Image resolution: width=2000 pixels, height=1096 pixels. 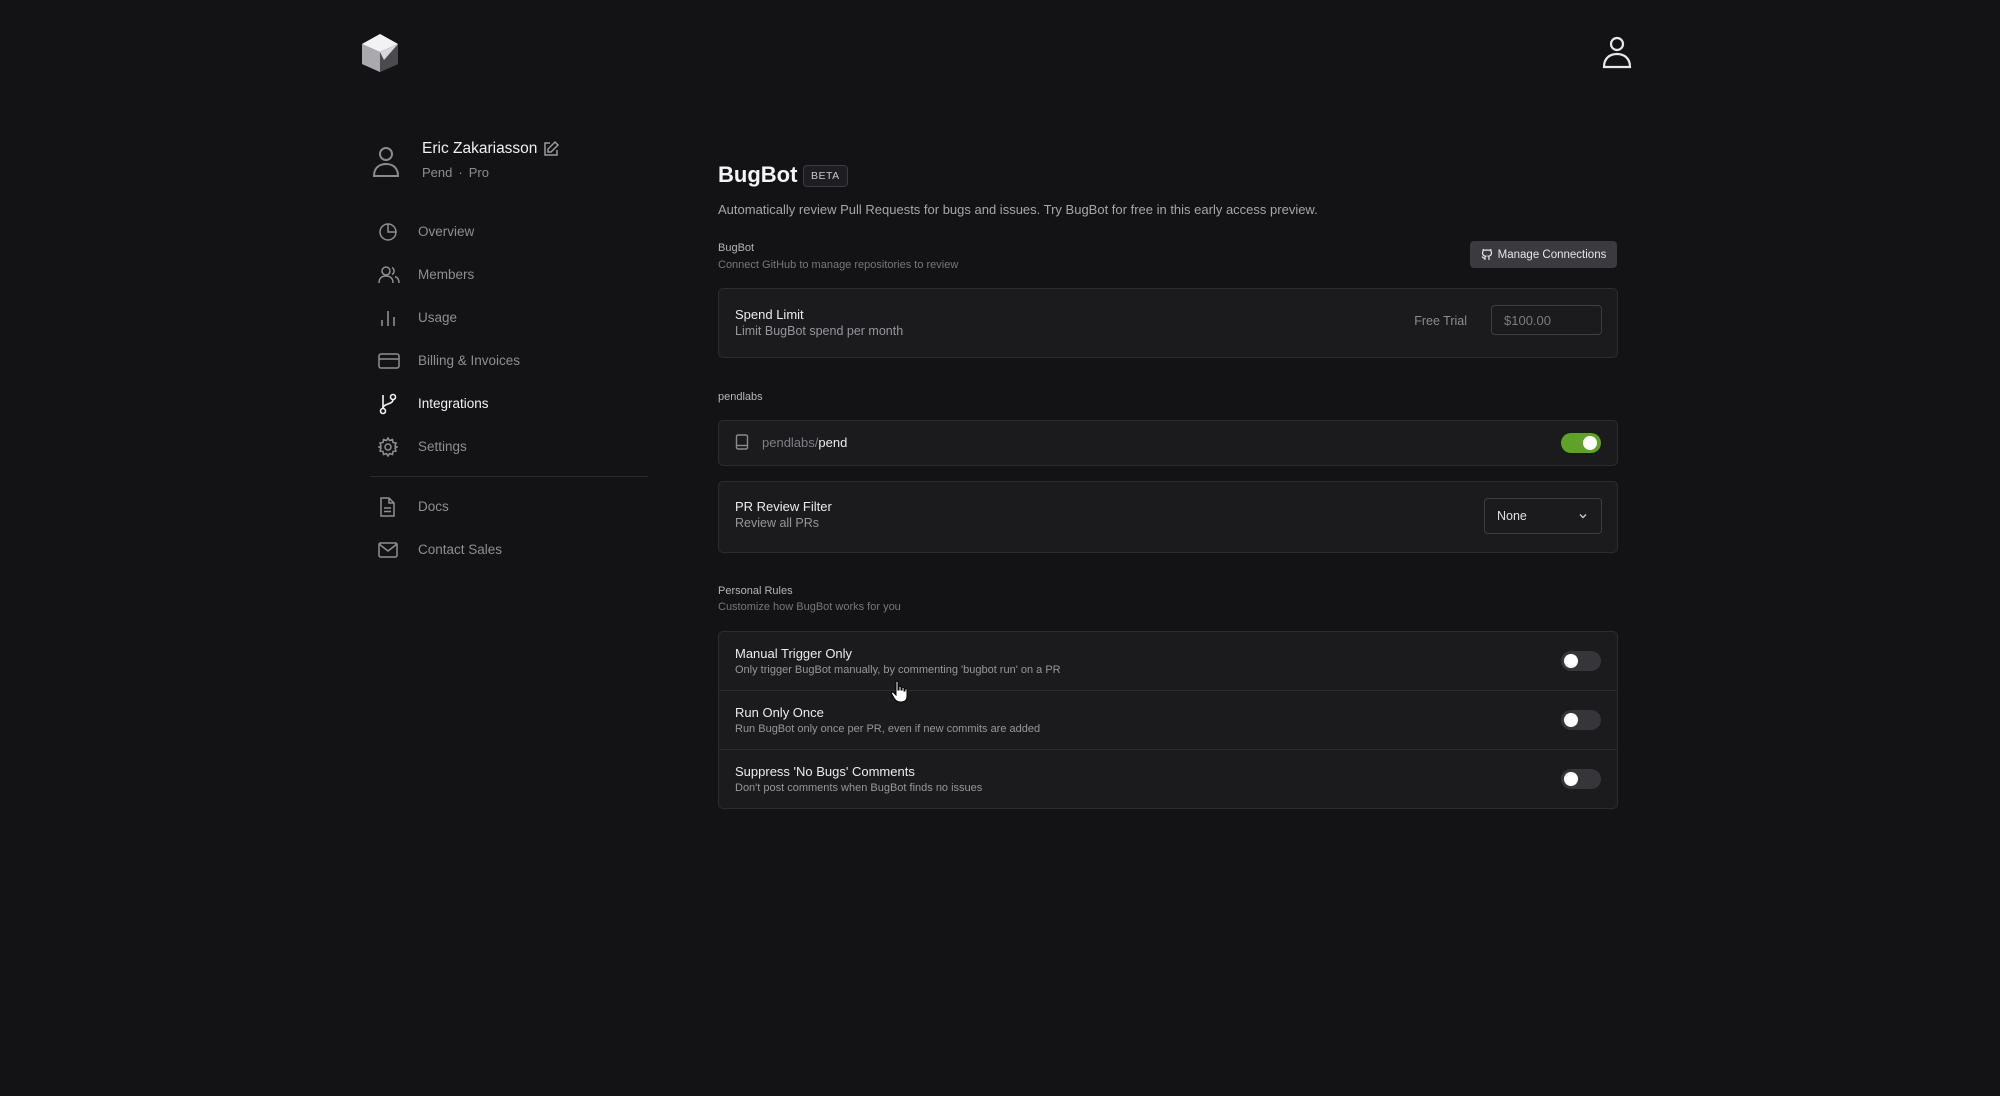 What do you see at coordinates (389, 361) in the screenshot?
I see `credit-card-icon` at bounding box center [389, 361].